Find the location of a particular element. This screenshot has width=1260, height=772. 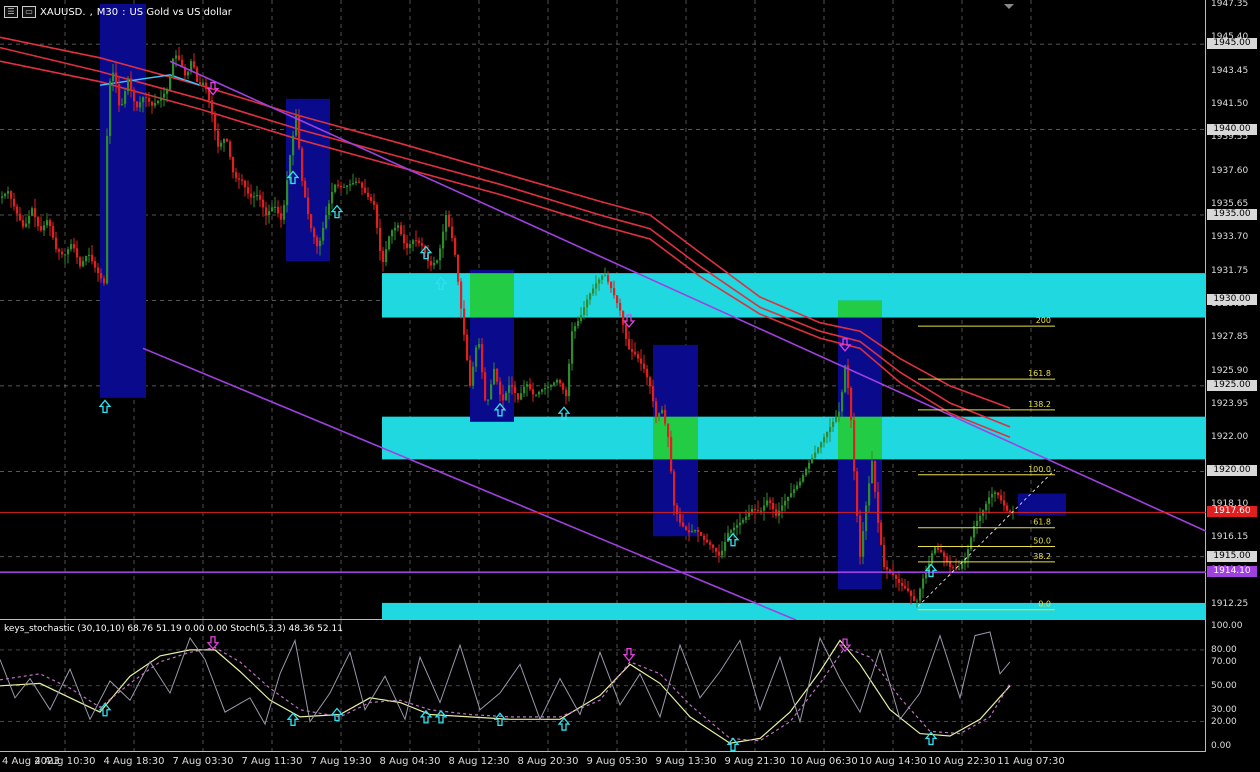

sell-arrow-icon is located at coordinates (629, 655).